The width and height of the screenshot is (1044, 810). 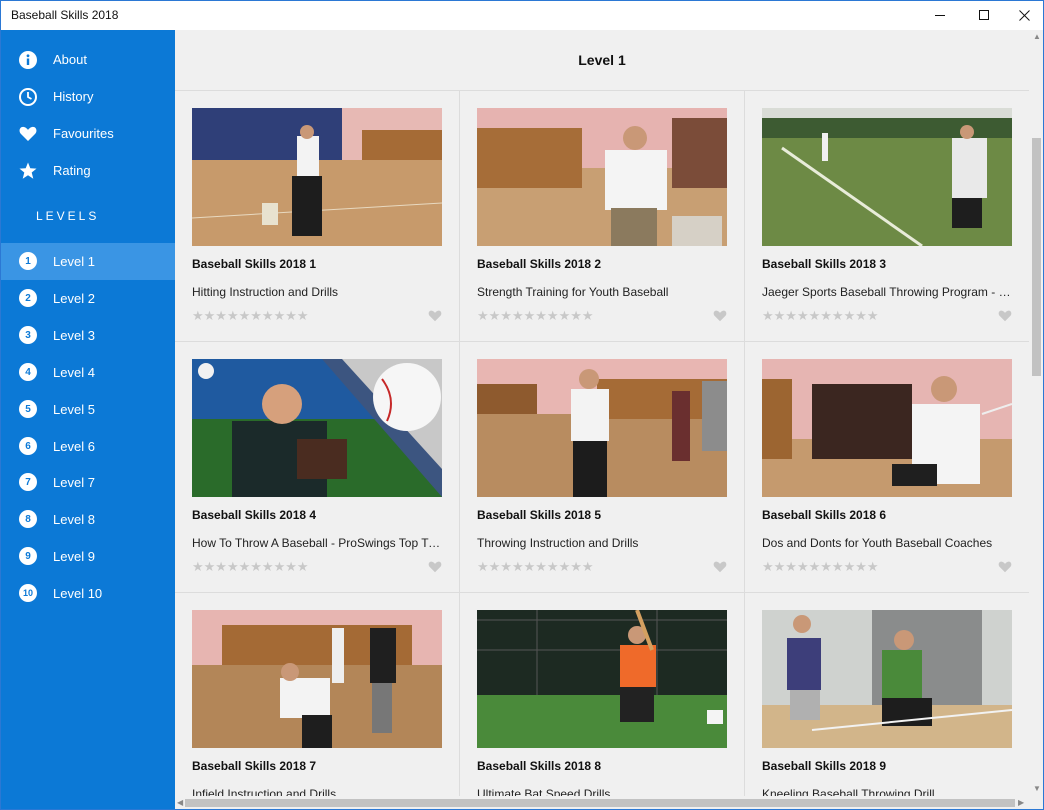 I want to click on level-item-1: 1 Level 1, so click(x=88, y=261).